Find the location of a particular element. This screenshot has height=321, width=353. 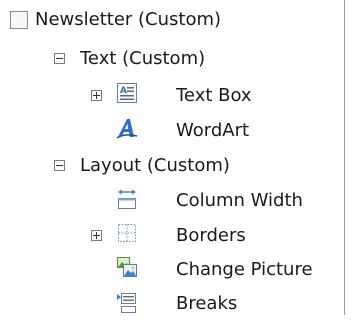

breaks-icon is located at coordinates (126, 303).